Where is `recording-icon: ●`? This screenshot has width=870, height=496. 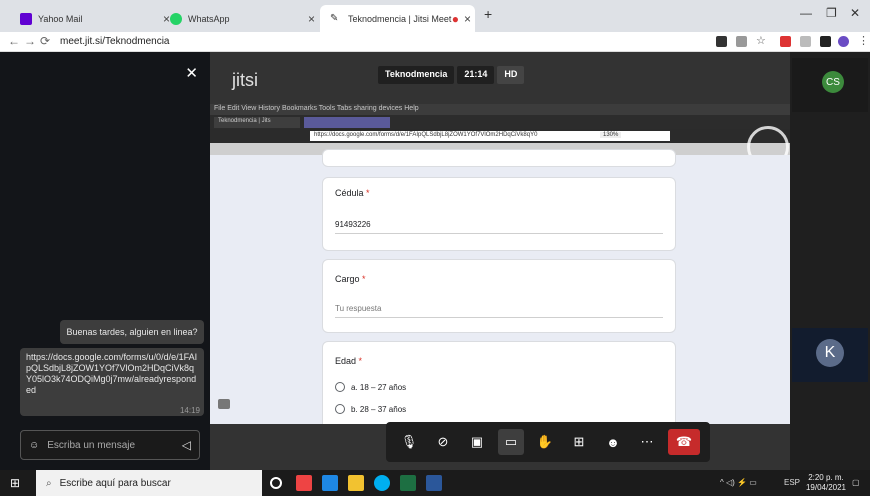
recording-icon: ● is located at coordinates (455, 18).